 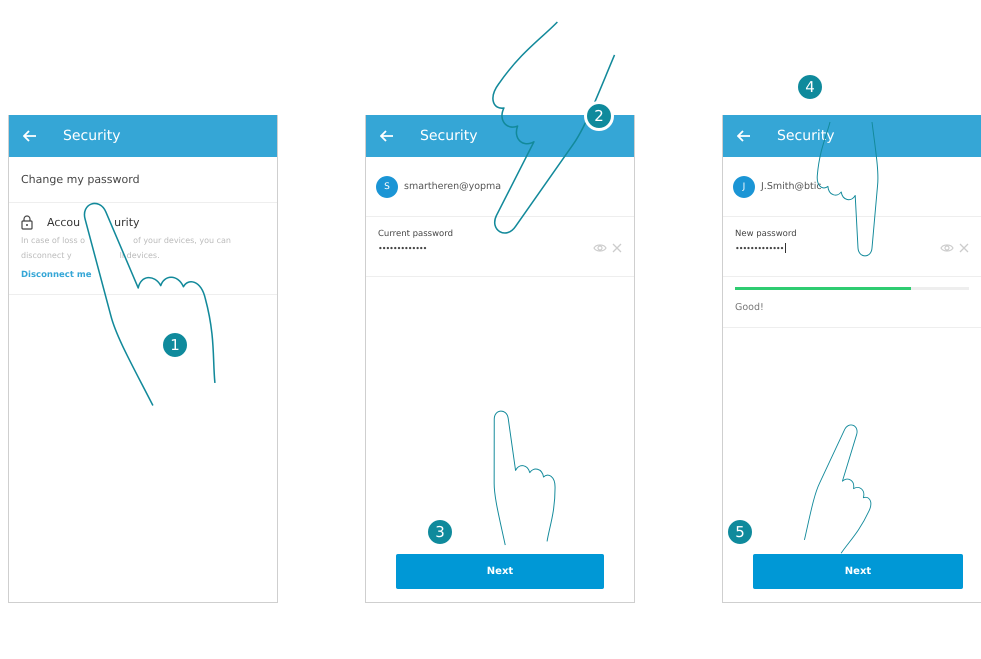 What do you see at coordinates (453, 186) in the screenshot?
I see `account-email: smartheren@yopma` at bounding box center [453, 186].